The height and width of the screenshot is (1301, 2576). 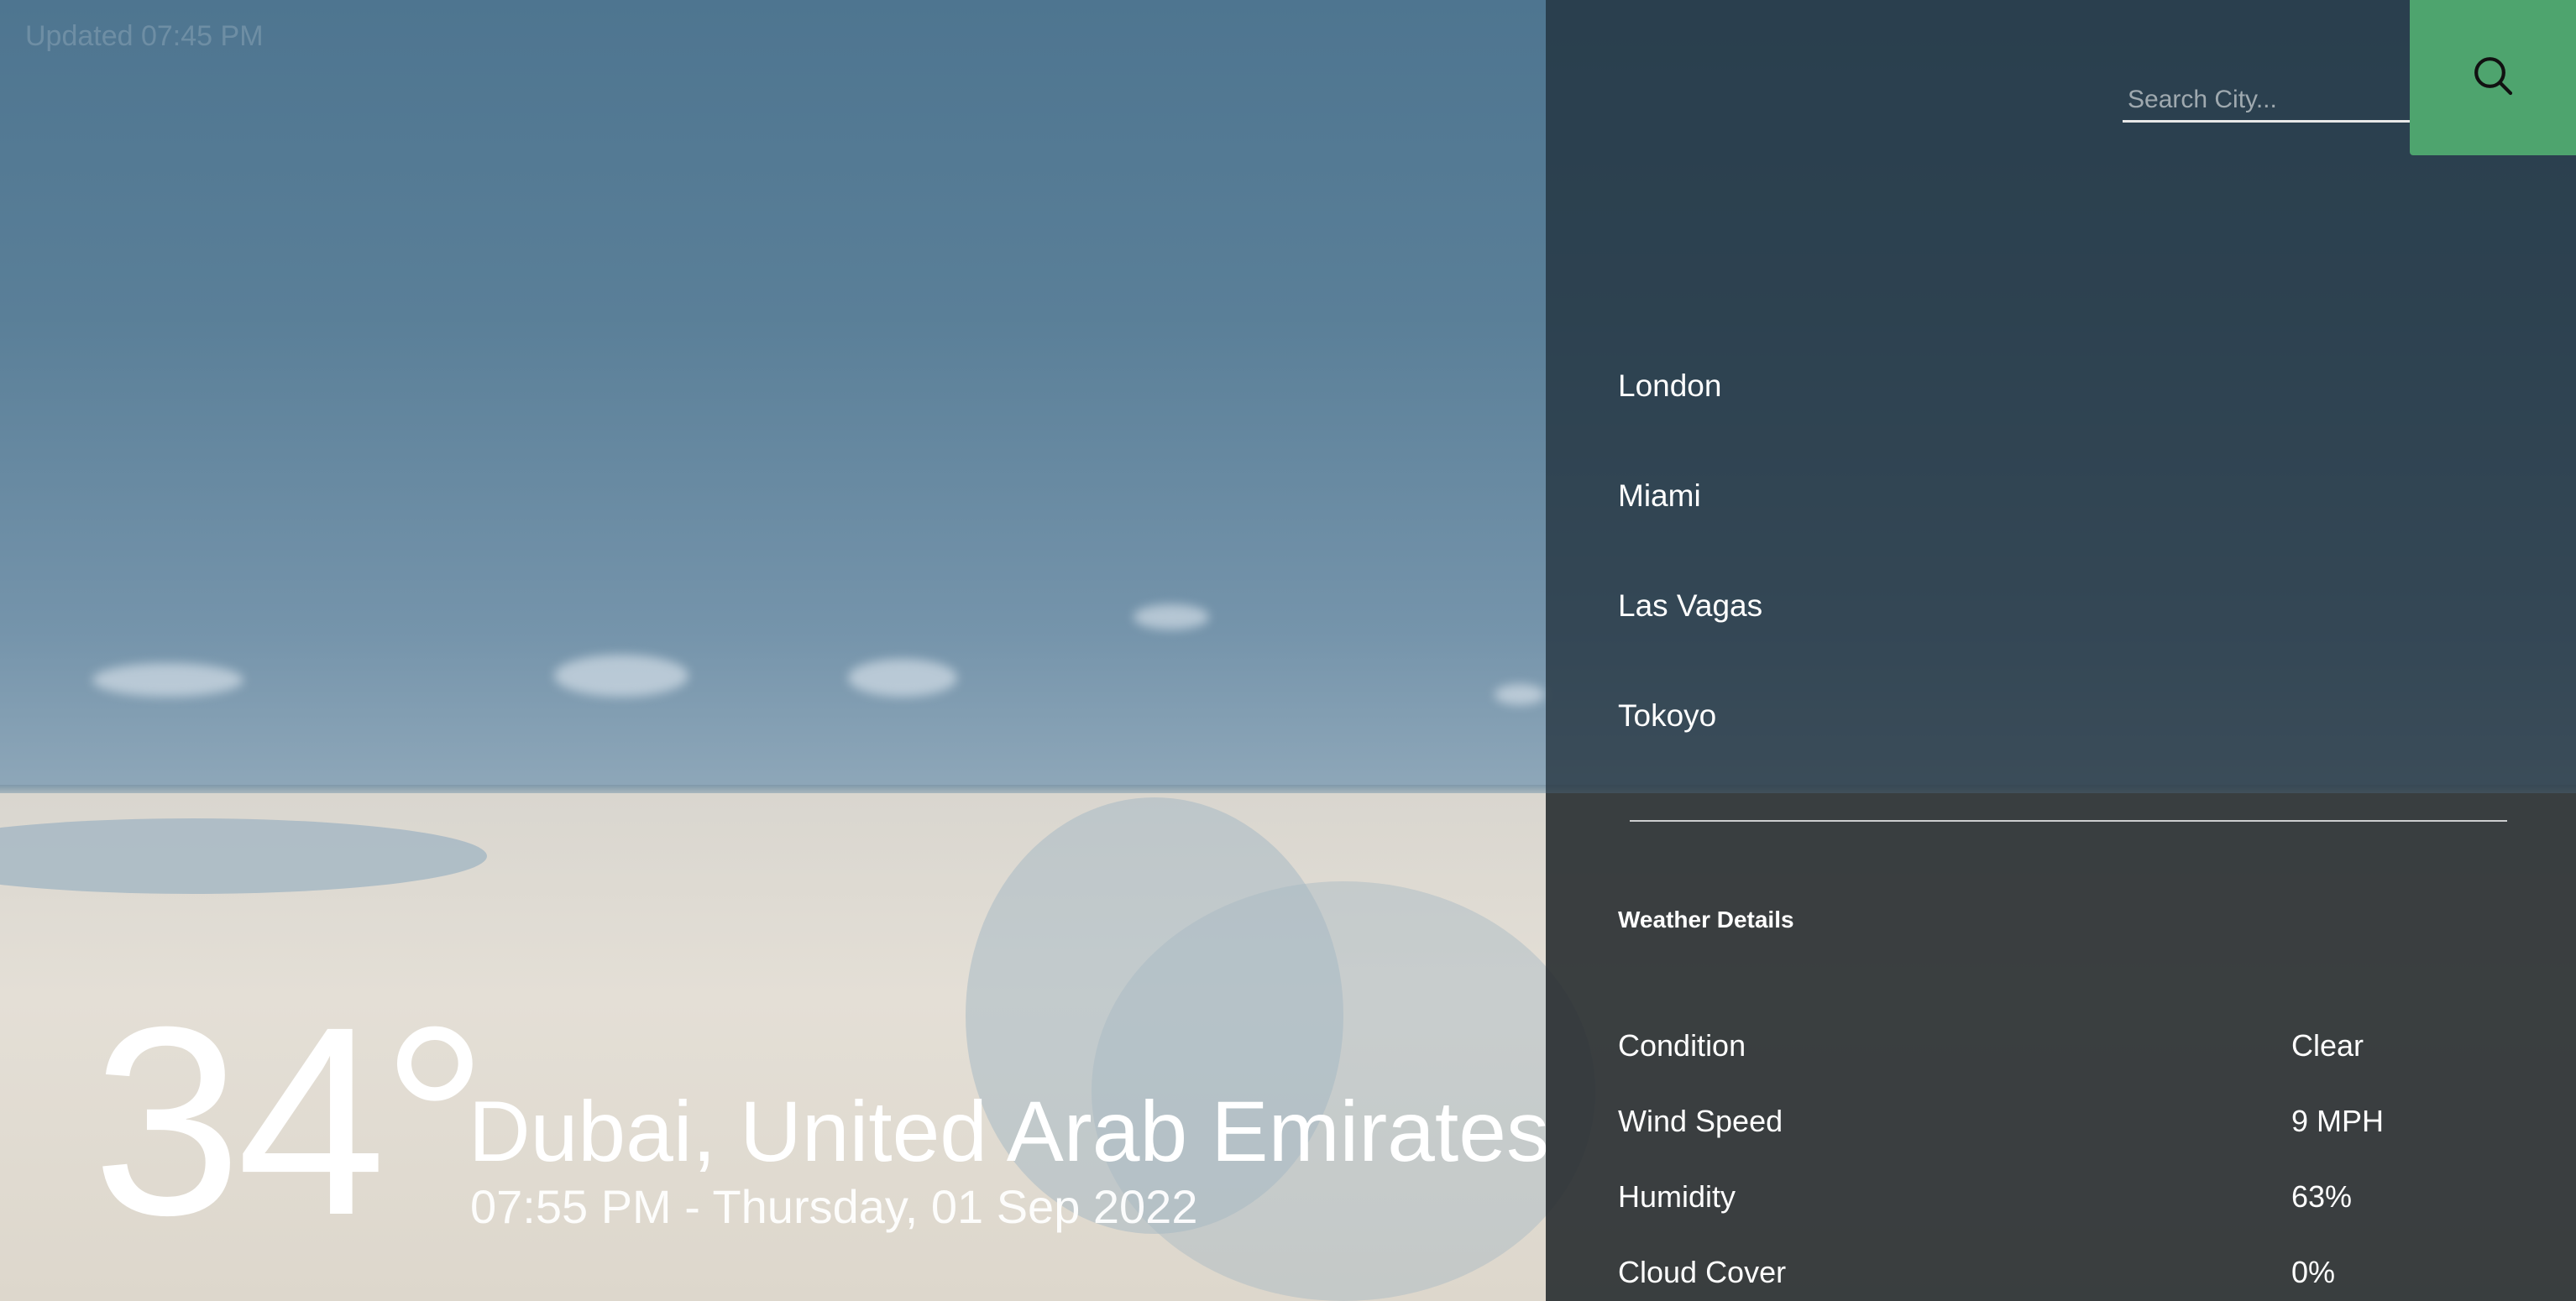 What do you see at coordinates (2327, 1046) in the screenshot?
I see `detail-value: Clear` at bounding box center [2327, 1046].